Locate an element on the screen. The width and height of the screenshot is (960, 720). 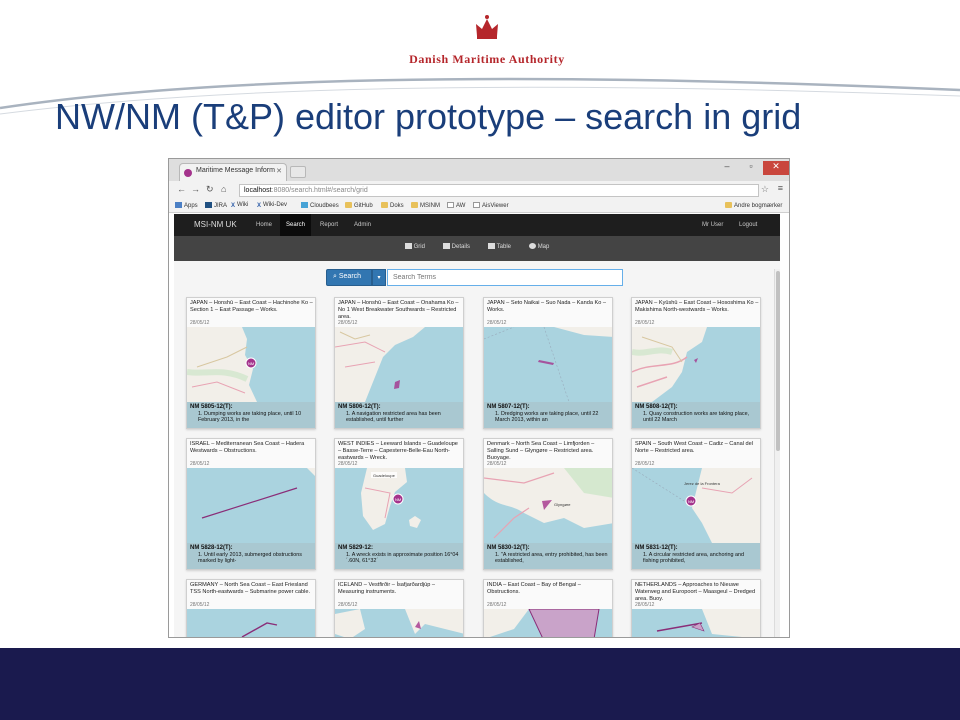
card-map: NM is located at coordinates (251, 364).